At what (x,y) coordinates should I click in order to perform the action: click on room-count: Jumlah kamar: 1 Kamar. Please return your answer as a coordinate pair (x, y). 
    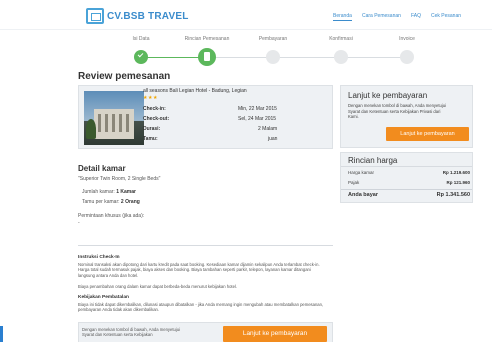
    Looking at the image, I should click on (109, 192).